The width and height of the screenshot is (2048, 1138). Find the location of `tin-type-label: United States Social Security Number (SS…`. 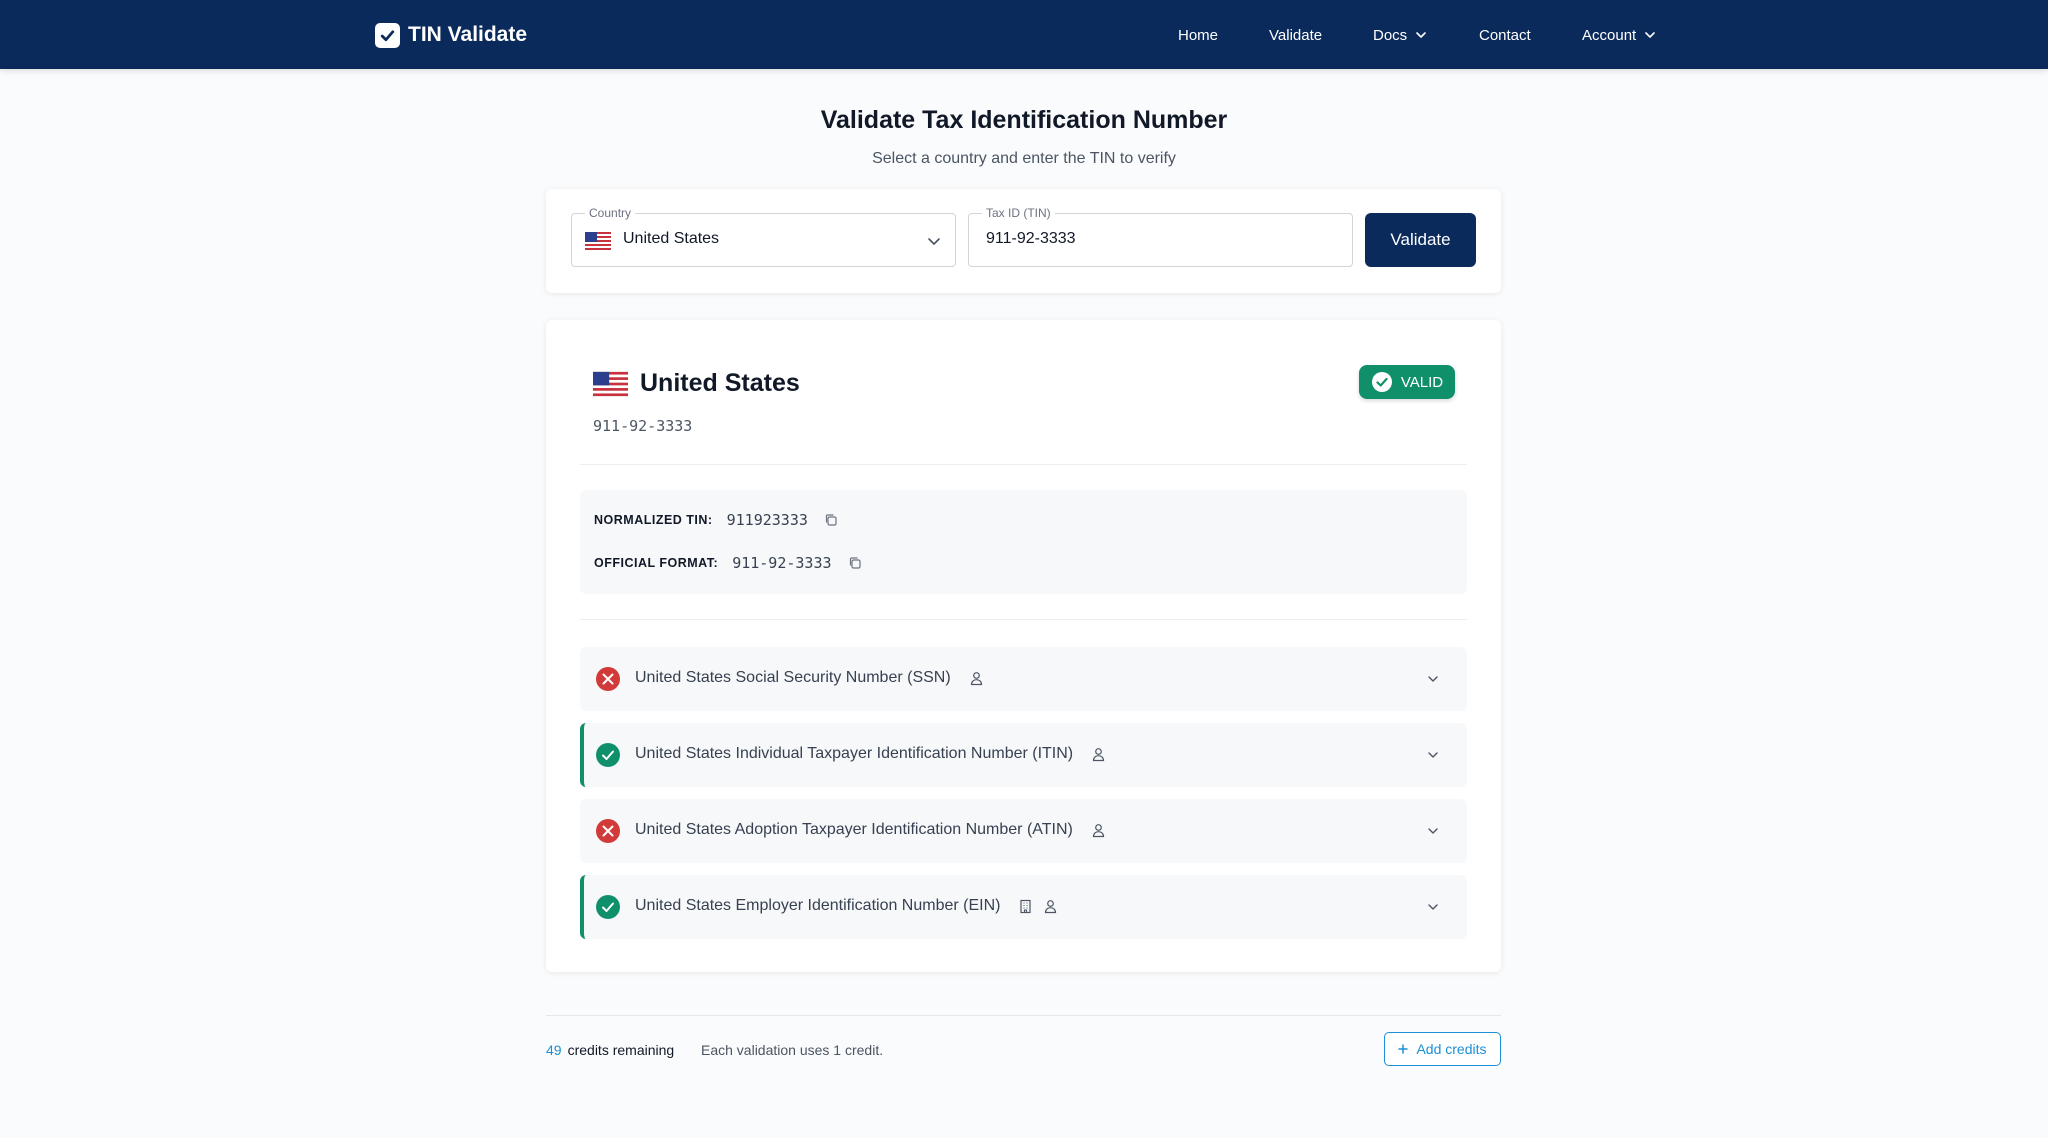

tin-type-label: United States Social Security Number (SS… is located at coordinates (793, 677).